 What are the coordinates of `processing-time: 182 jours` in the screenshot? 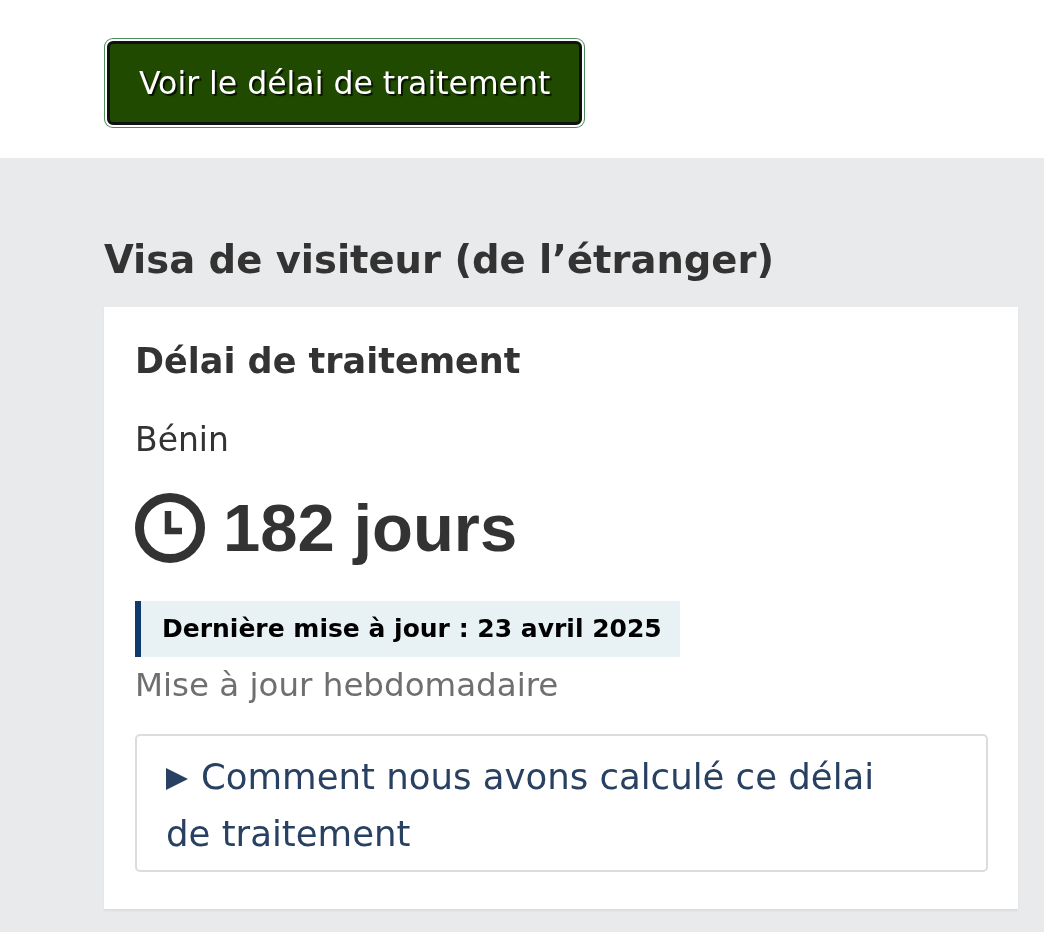 It's located at (370, 528).